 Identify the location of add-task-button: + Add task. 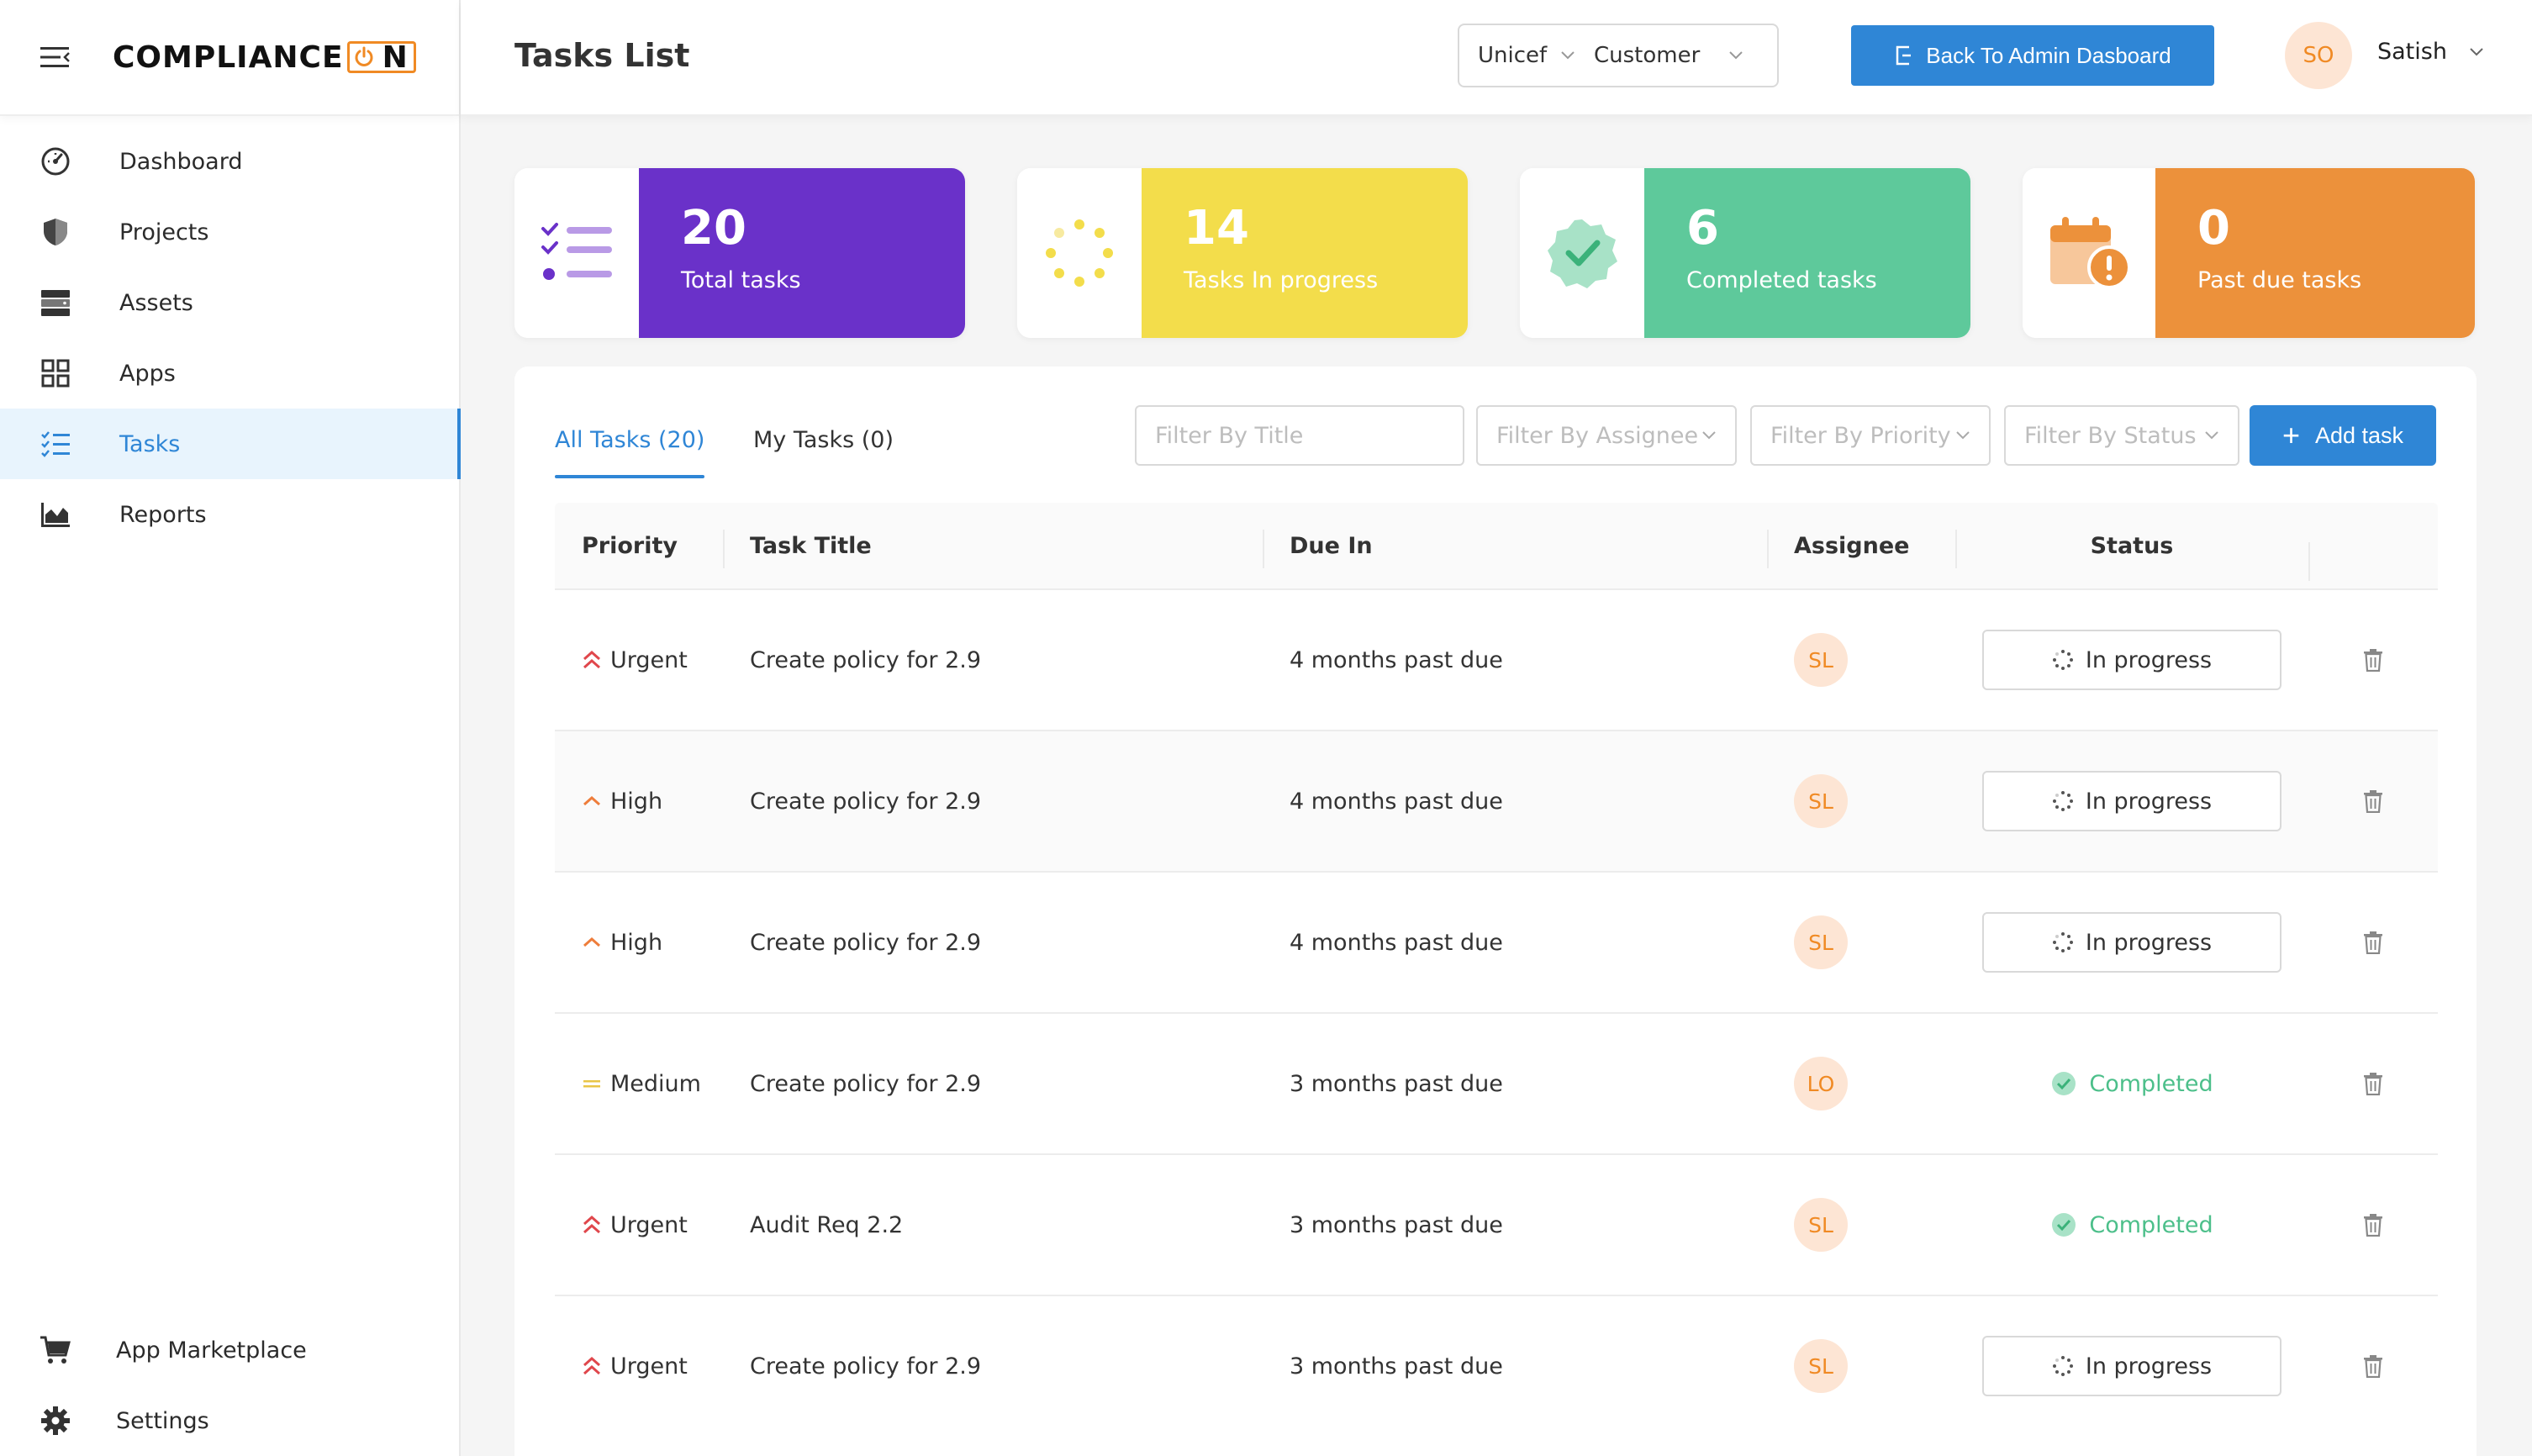
(2343, 435).